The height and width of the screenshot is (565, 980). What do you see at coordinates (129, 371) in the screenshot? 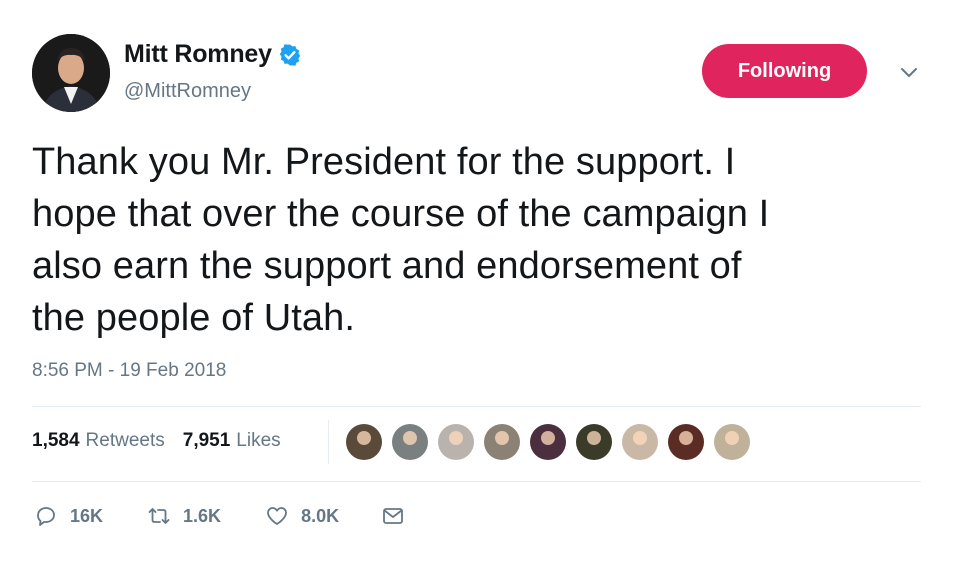
I see `tweet-timestamp: 8:56 PM - 19 Feb 2018` at bounding box center [129, 371].